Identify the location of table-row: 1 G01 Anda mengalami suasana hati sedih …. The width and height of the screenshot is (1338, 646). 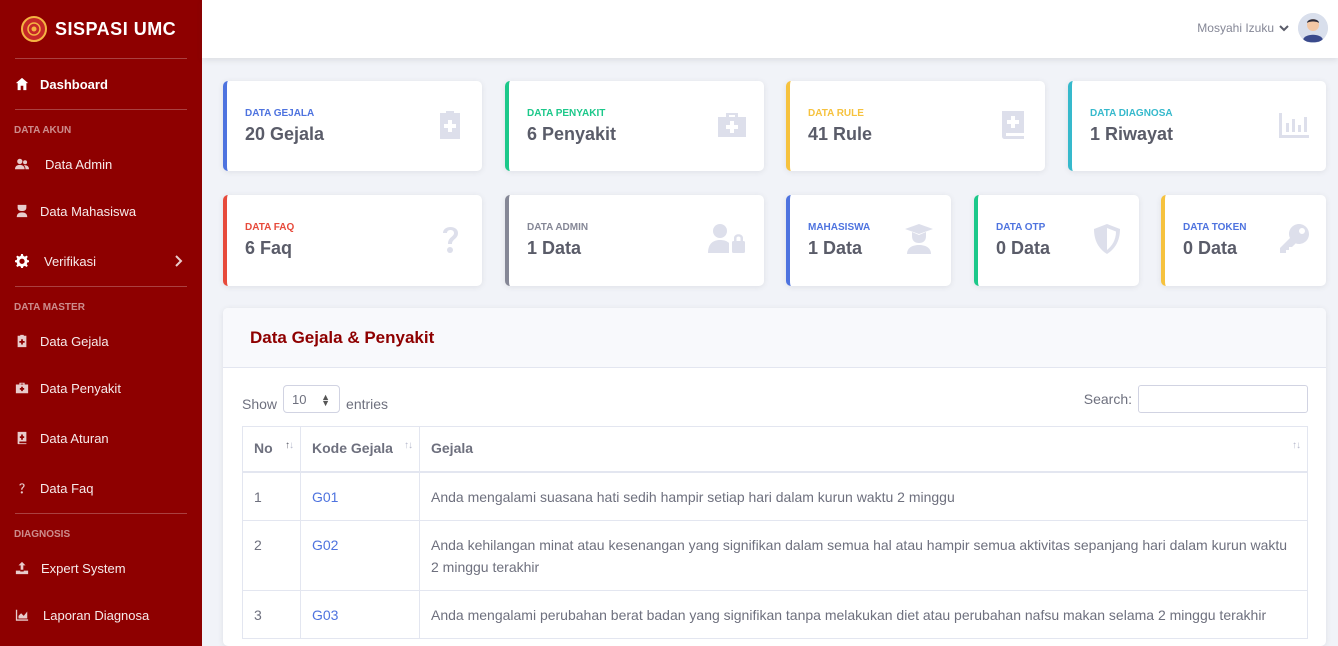
(775, 496).